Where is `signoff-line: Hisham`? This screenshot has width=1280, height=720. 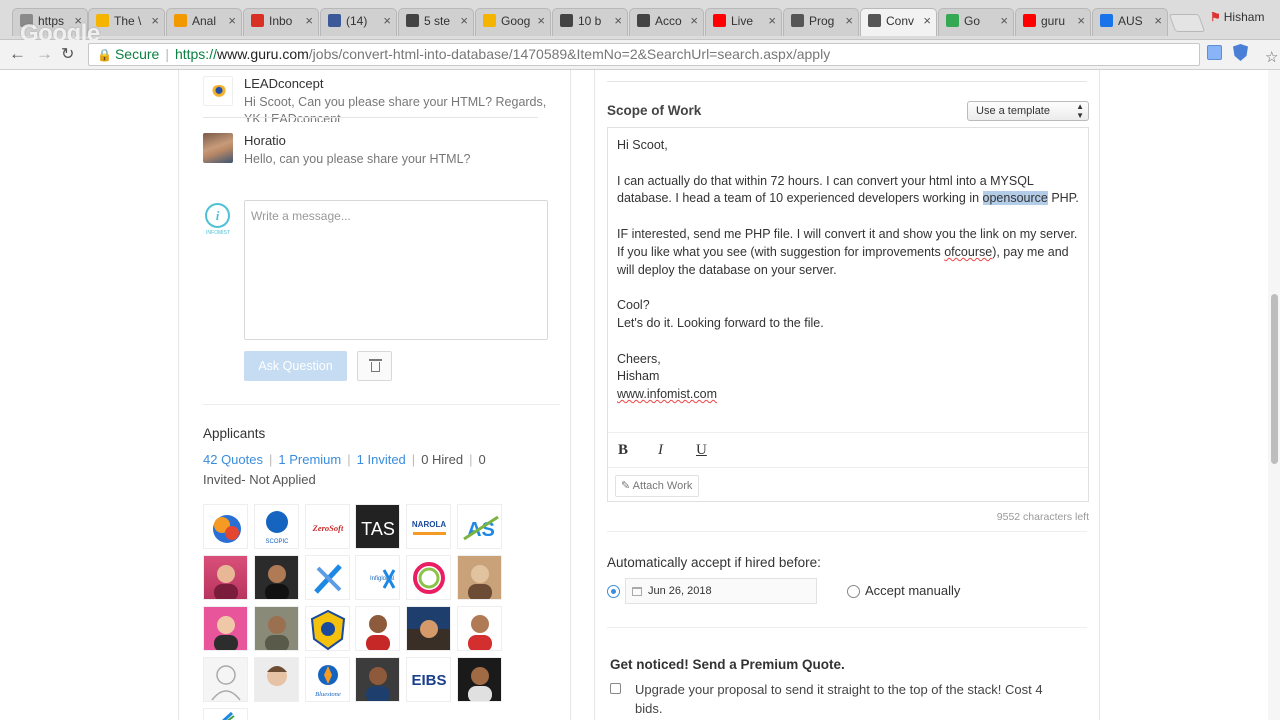 signoff-line: Hisham is located at coordinates (638, 376).